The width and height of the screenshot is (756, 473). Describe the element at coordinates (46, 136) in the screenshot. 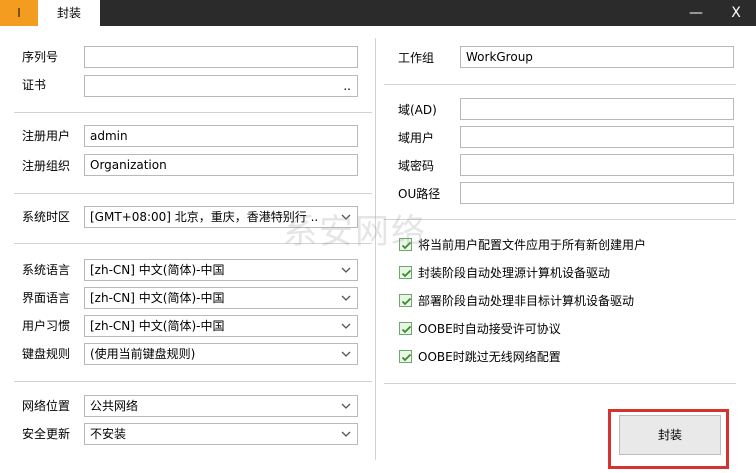

I see `reg-user-label: 注册用户` at that location.